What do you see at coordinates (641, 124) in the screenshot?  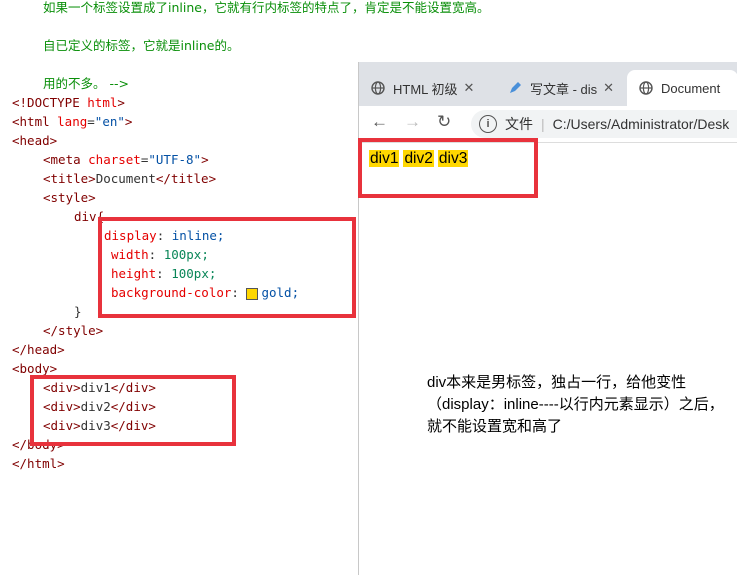 I see `url-text: C:/Users/Administrator/Desk` at bounding box center [641, 124].